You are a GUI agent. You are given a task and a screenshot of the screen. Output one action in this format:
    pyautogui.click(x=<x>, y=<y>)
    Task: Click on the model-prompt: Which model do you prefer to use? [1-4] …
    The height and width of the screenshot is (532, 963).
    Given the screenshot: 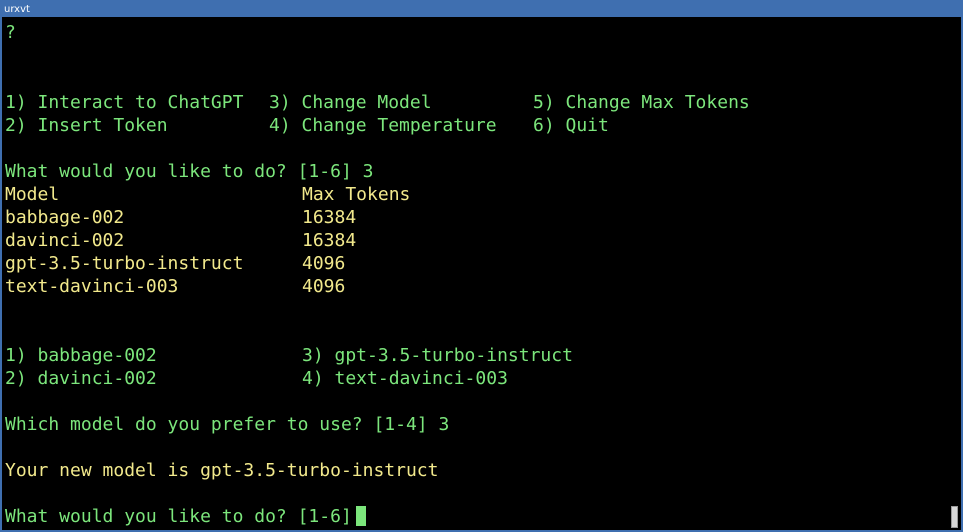 What is the action you would take?
    pyautogui.click(x=227, y=424)
    